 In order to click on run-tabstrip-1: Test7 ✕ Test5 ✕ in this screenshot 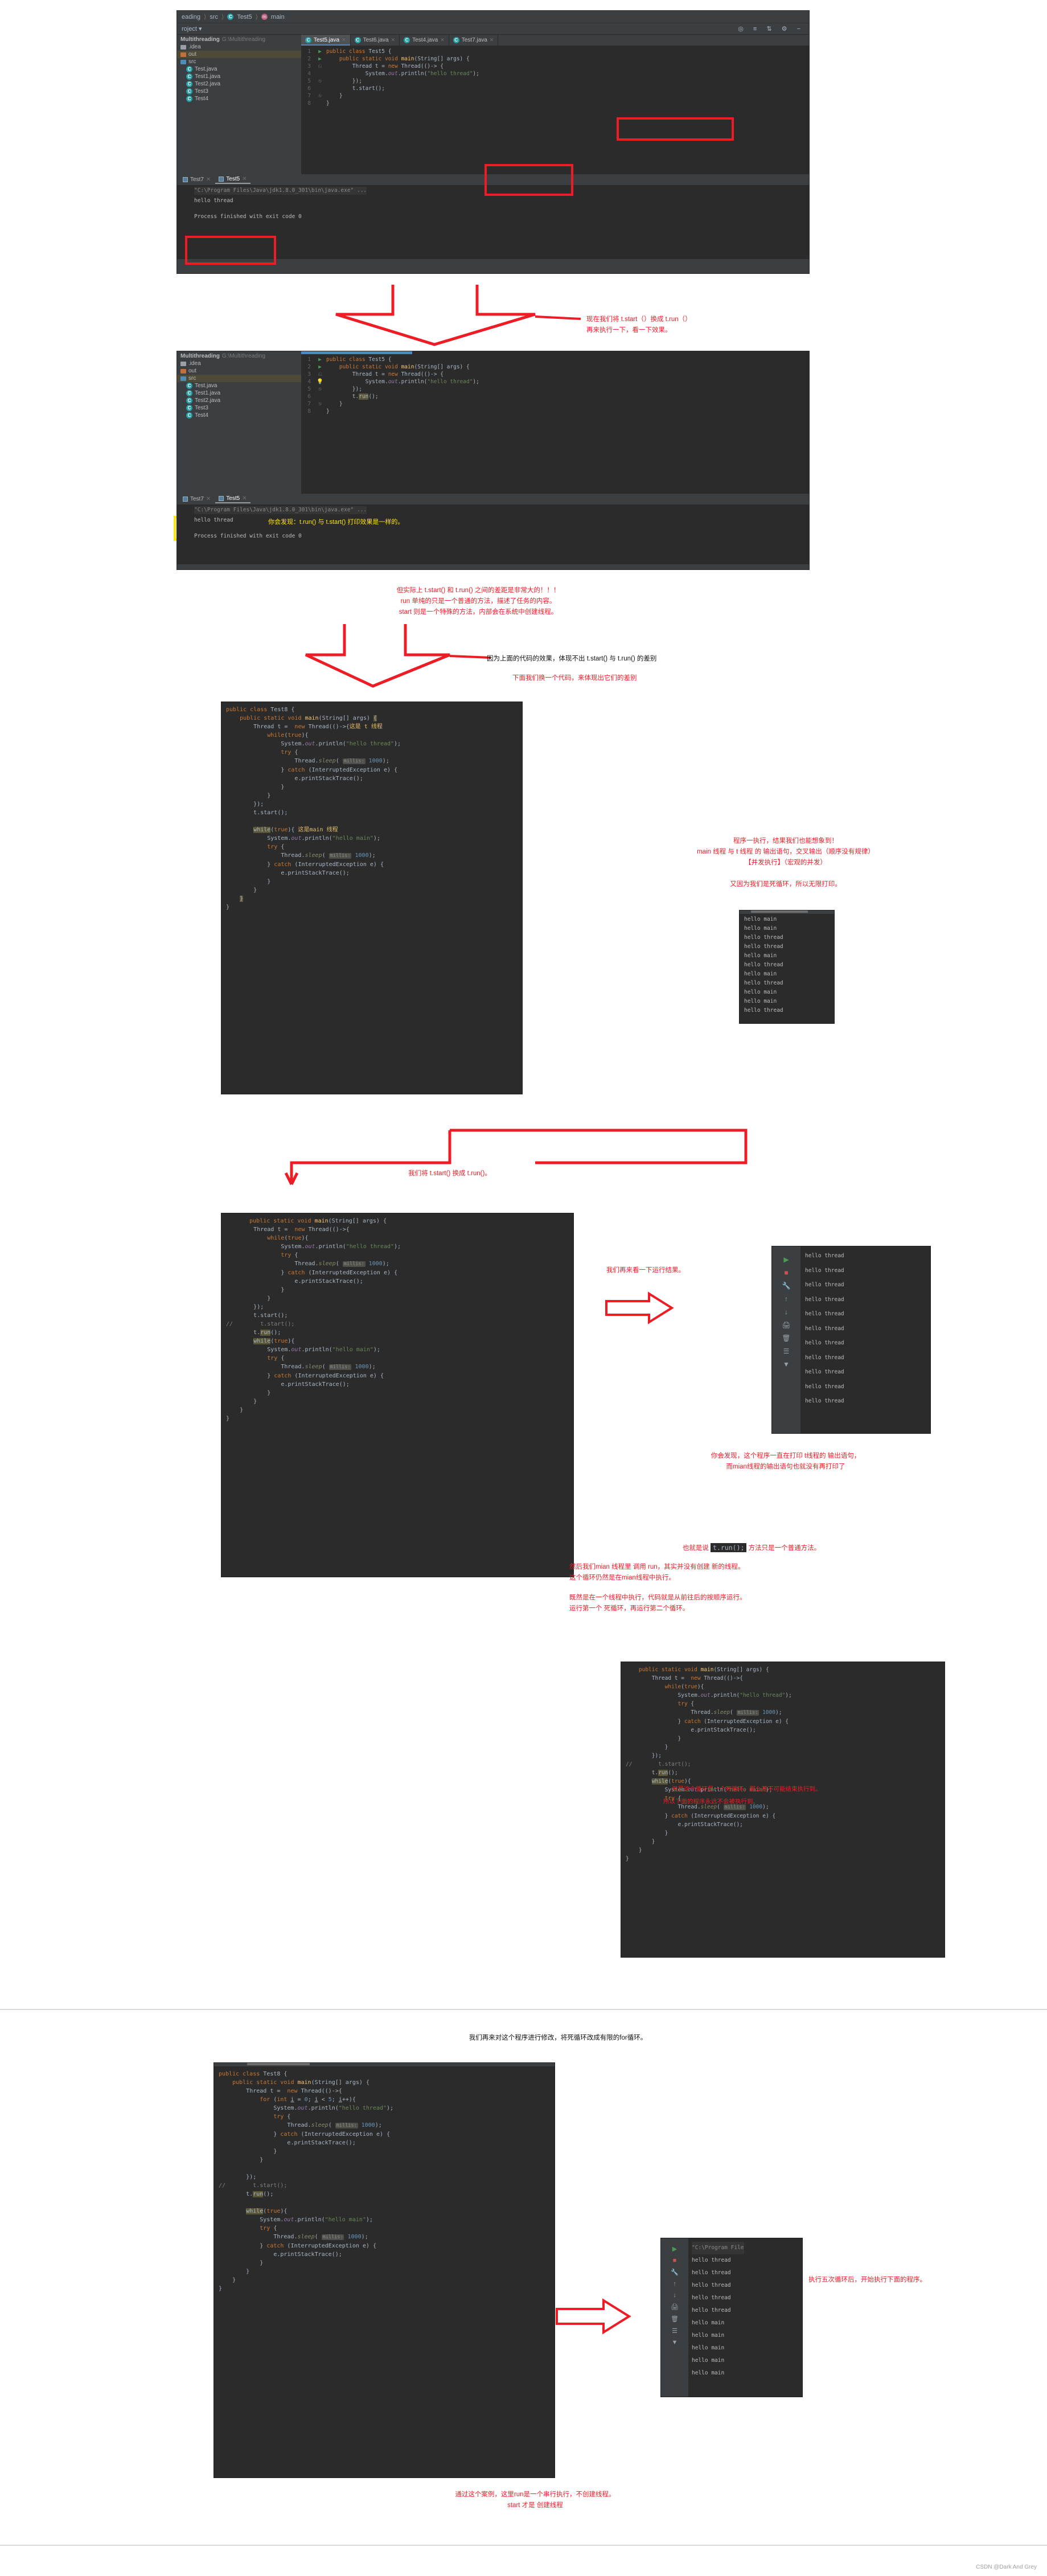, I will do `click(493, 179)`.